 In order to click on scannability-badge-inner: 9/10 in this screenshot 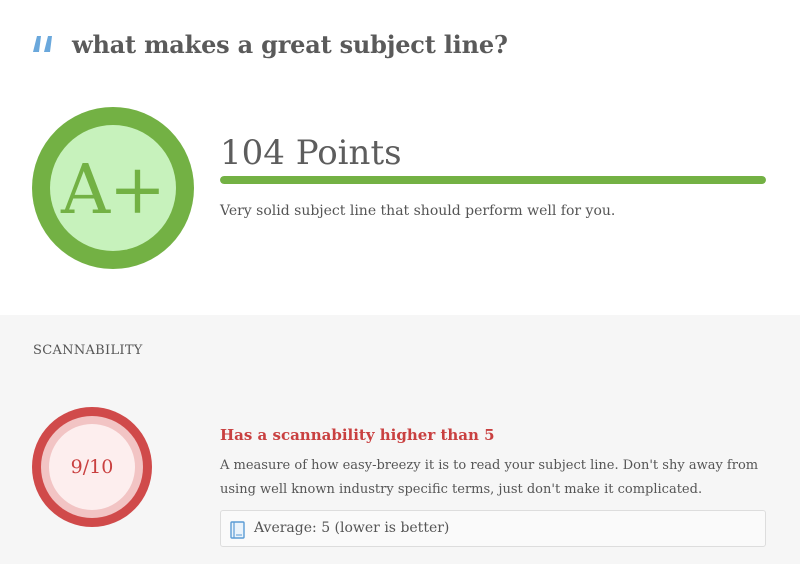, I will do `click(92, 467)`.